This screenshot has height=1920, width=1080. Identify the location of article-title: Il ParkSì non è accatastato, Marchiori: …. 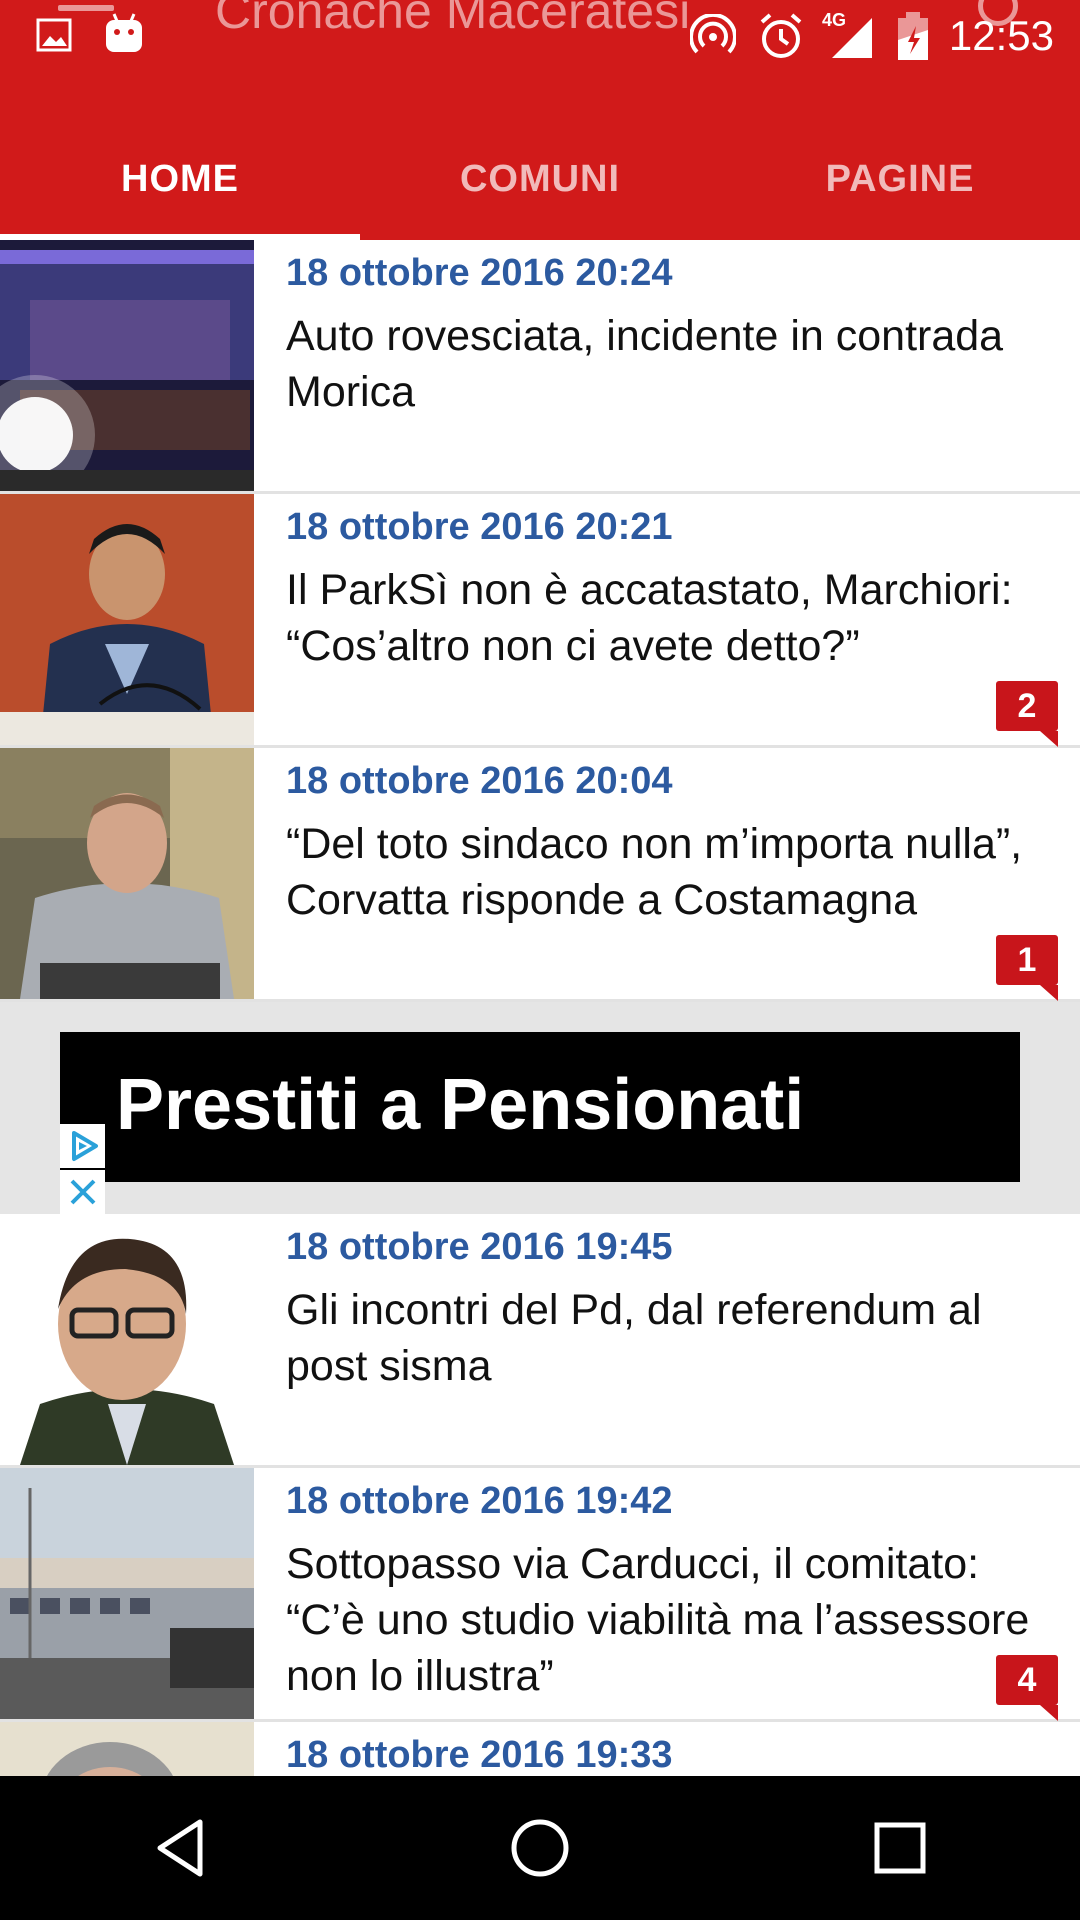
(649, 618).